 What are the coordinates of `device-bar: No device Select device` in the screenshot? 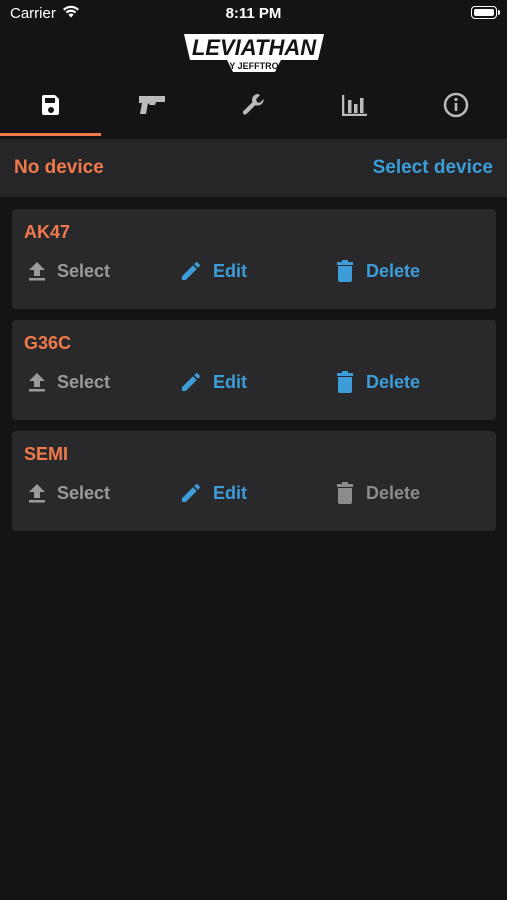 It's located at (253, 168).